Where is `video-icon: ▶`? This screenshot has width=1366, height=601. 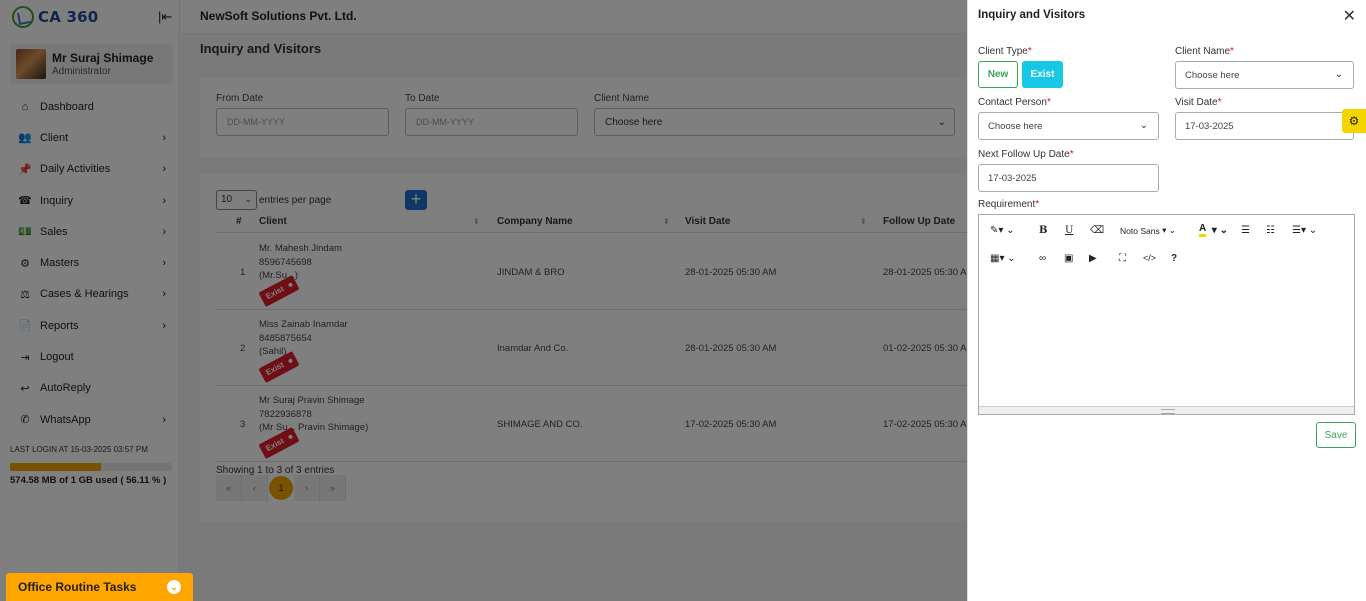 video-icon: ▶ is located at coordinates (1093, 258).